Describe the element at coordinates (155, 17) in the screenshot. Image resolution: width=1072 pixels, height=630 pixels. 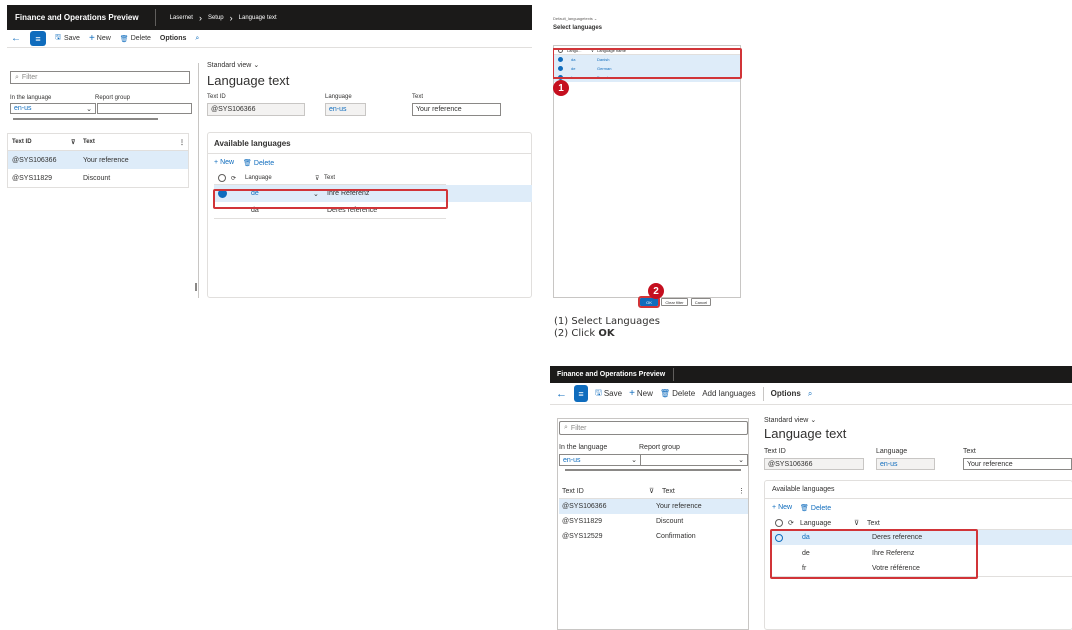
I see `title-separator` at that location.